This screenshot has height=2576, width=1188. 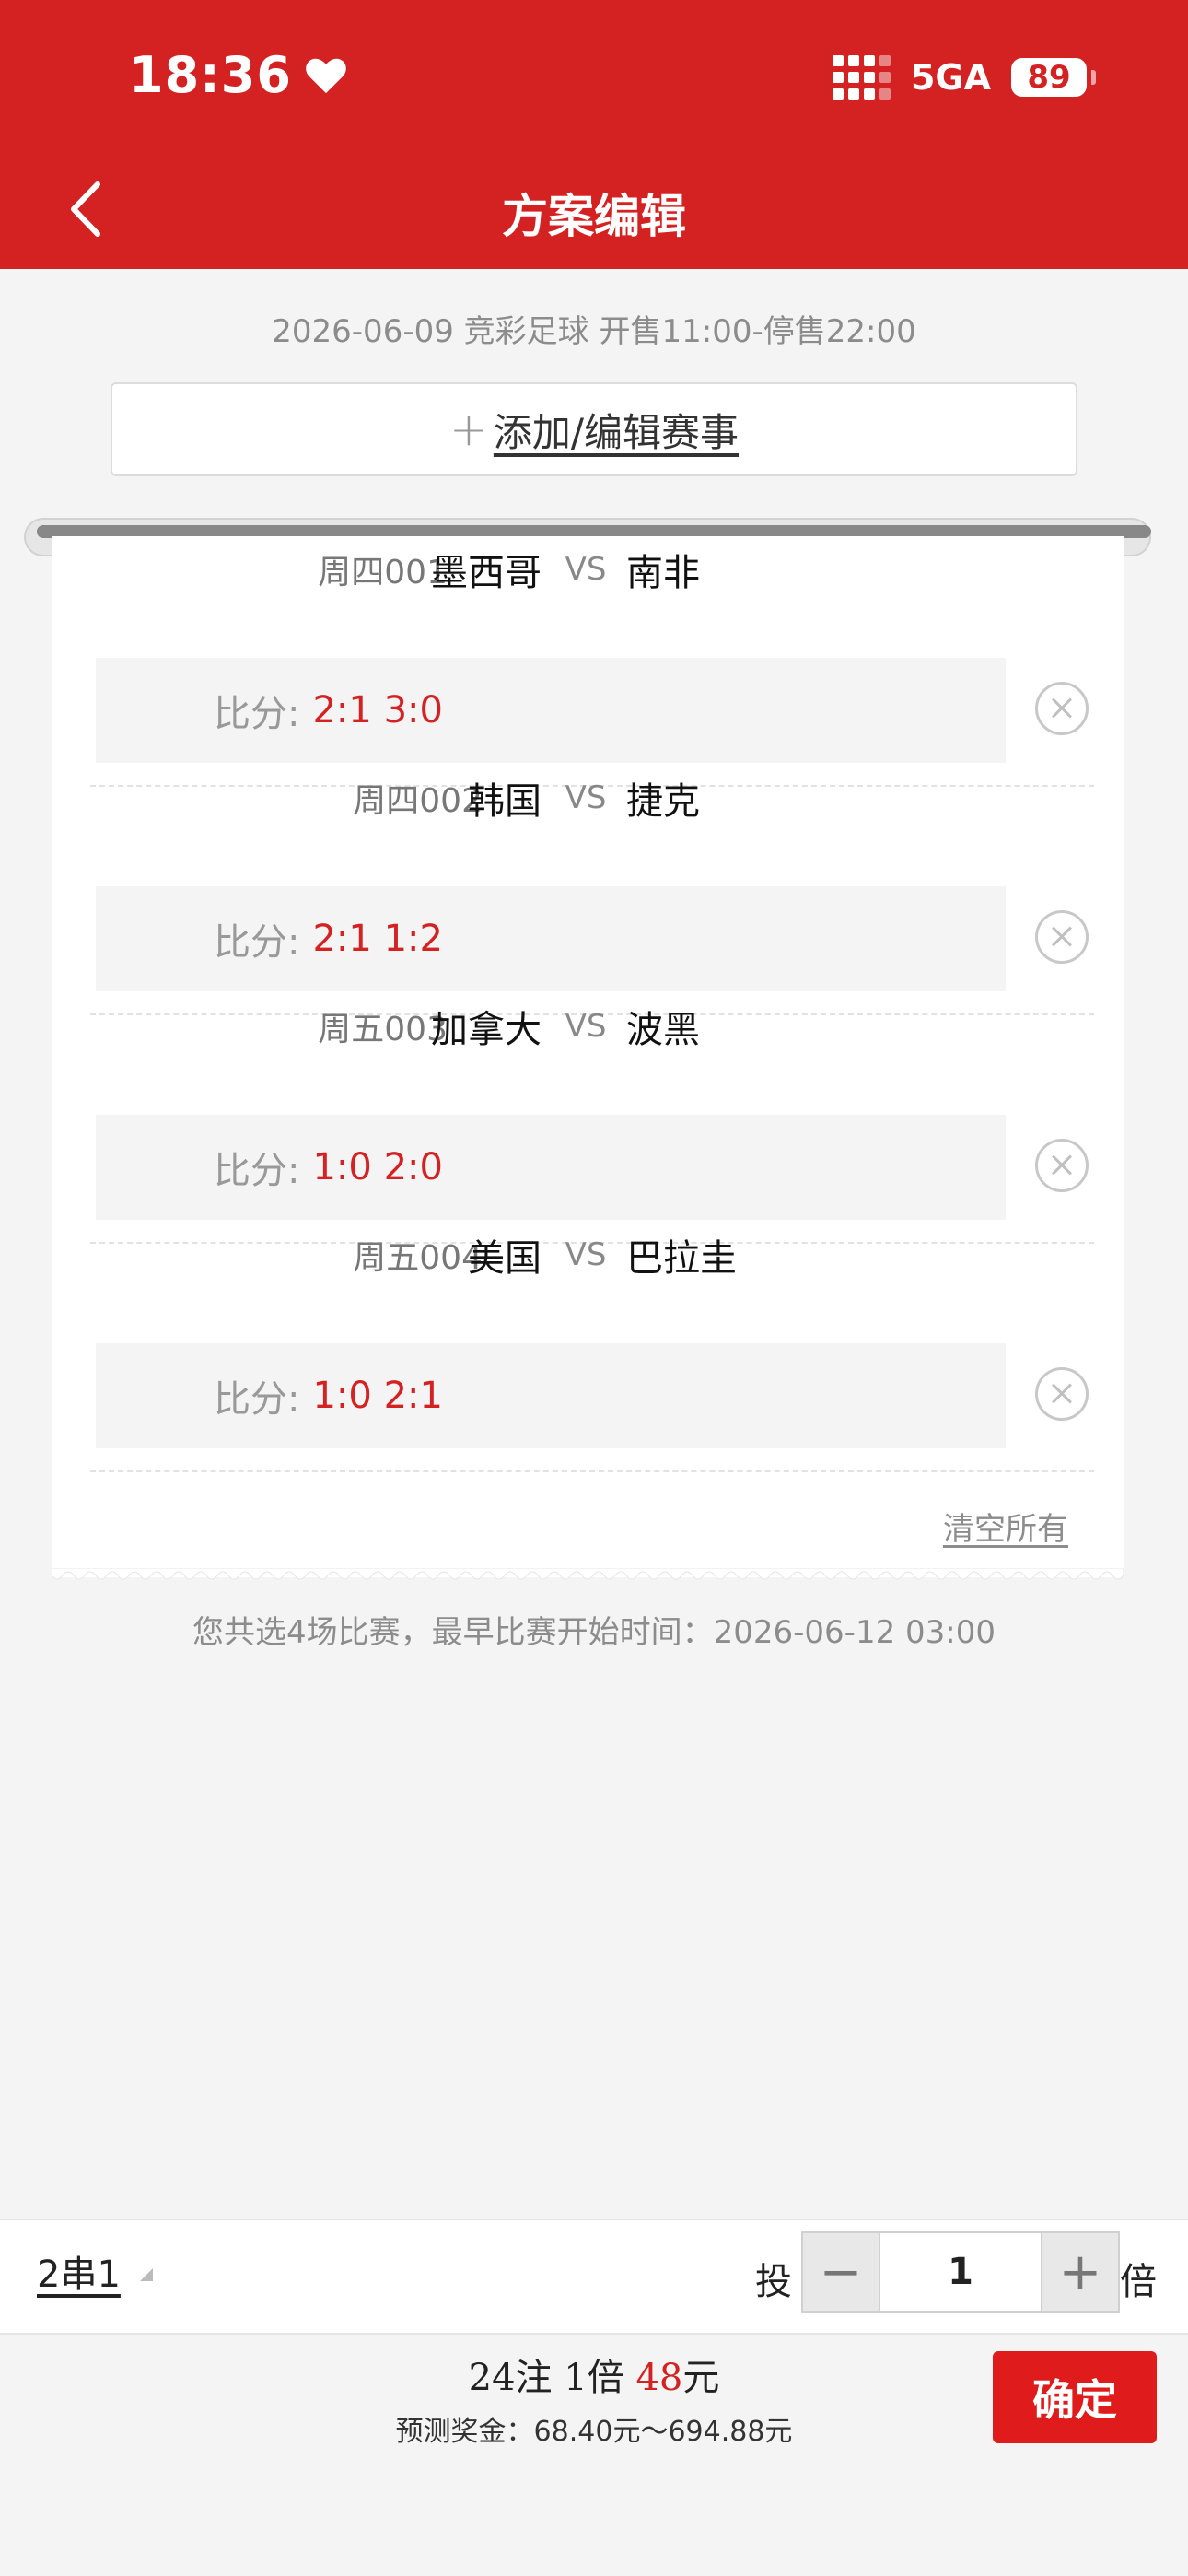 What do you see at coordinates (594, 331) in the screenshot?
I see `sale-info: 2026-06-09 竞彩足球 开售11:00-停售22:00` at bounding box center [594, 331].